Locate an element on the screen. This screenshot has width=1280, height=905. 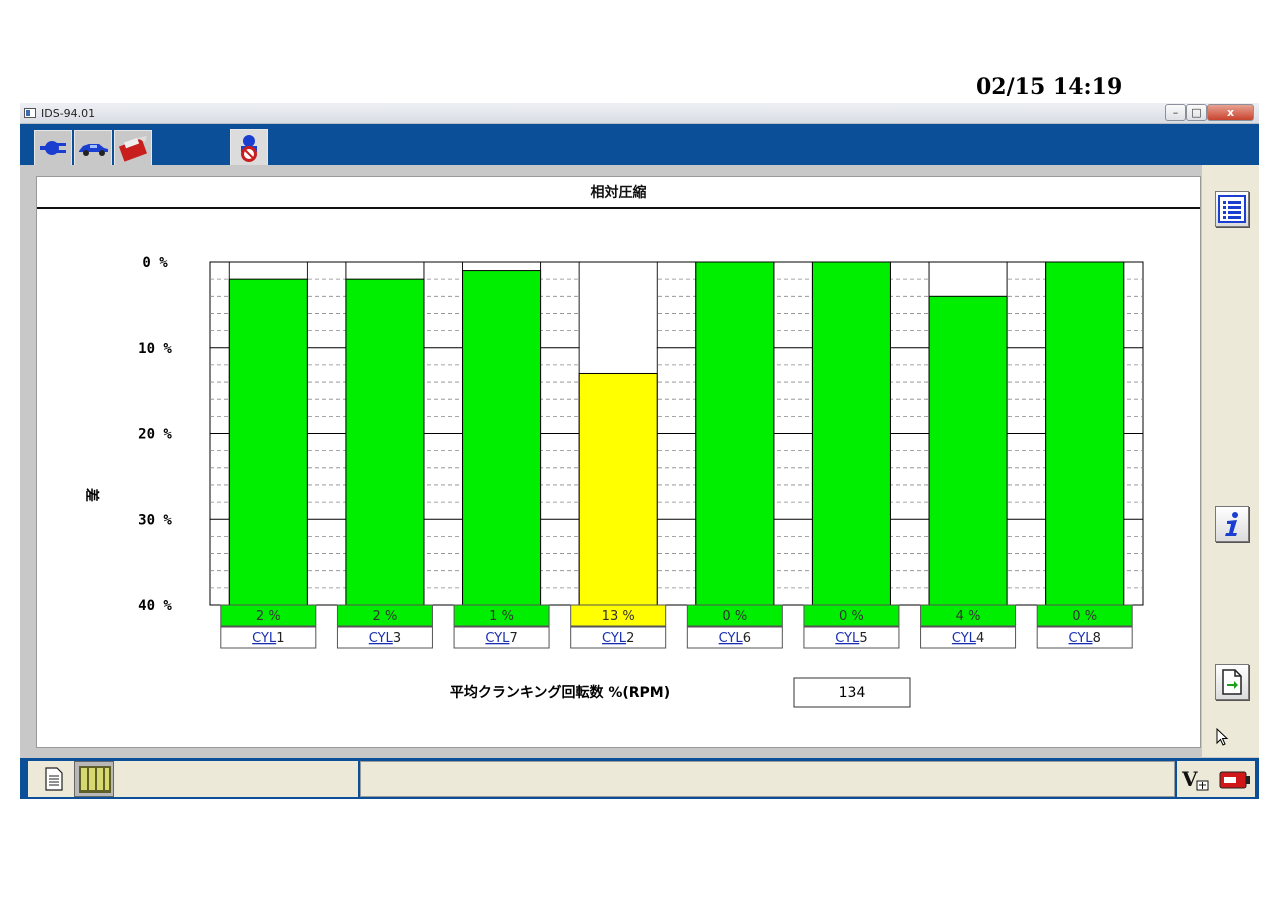
category-label: CYL7 is located at coordinates (501, 638).